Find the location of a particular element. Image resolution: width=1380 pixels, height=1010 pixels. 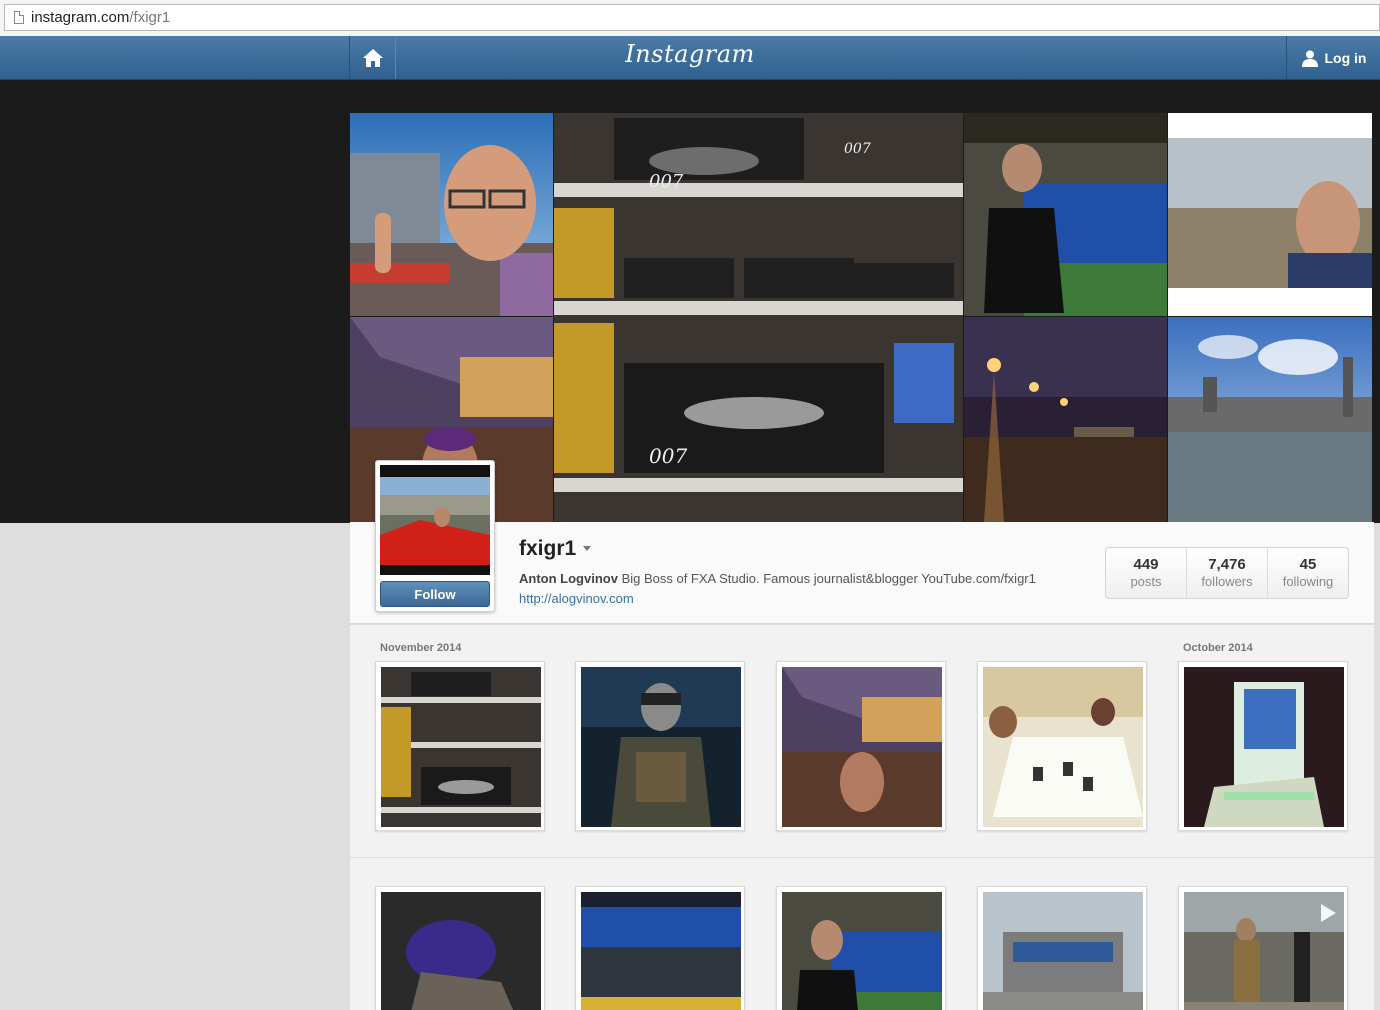

feed-divider is located at coordinates (862, 857).